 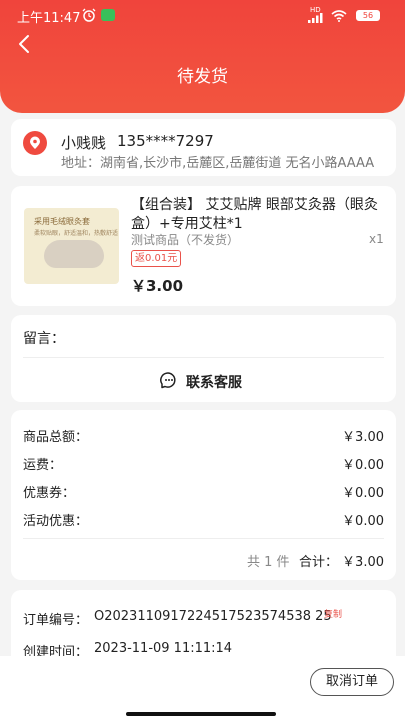 I want to click on product-spec: 测试商品（不发货）, so click(x=185, y=240).